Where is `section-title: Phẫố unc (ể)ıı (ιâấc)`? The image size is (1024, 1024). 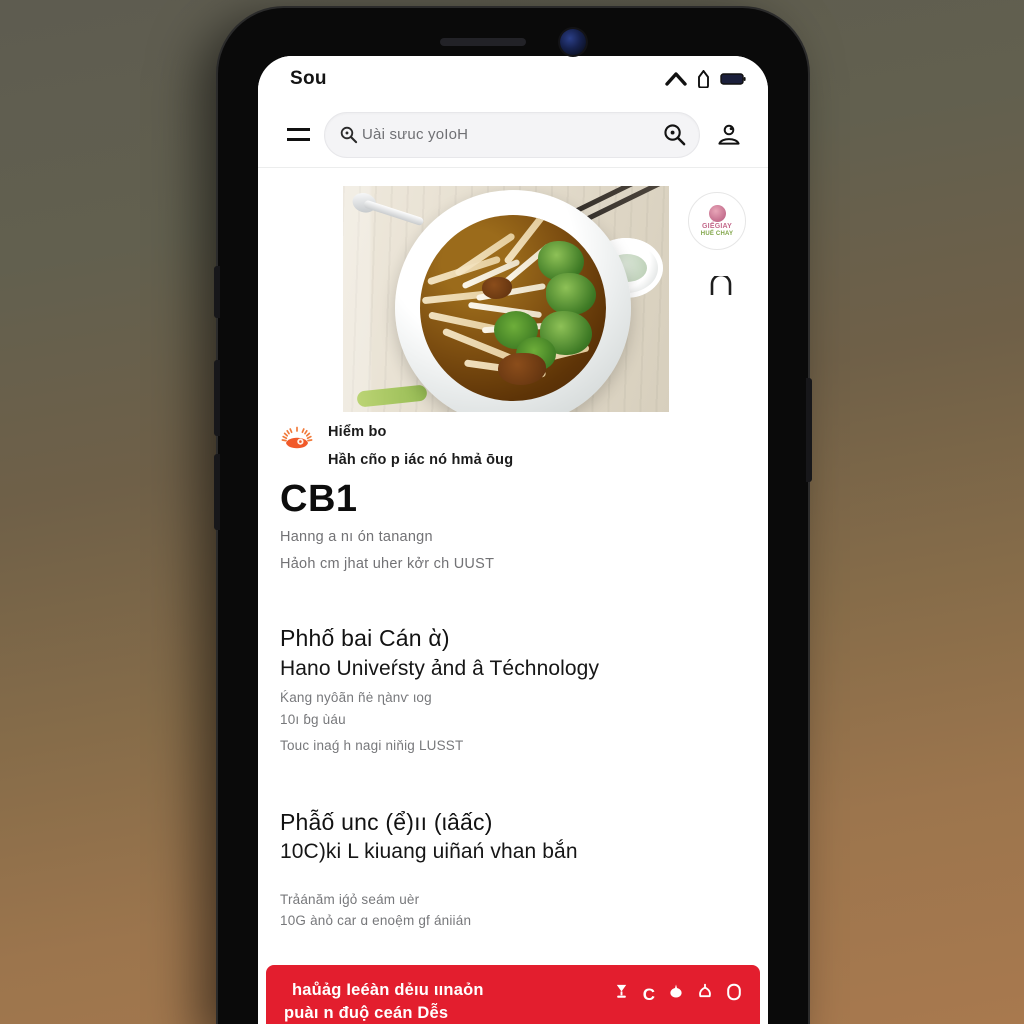
section-title: Phẫố unc (ể)ıı (ιâấc) is located at coordinates (386, 821).